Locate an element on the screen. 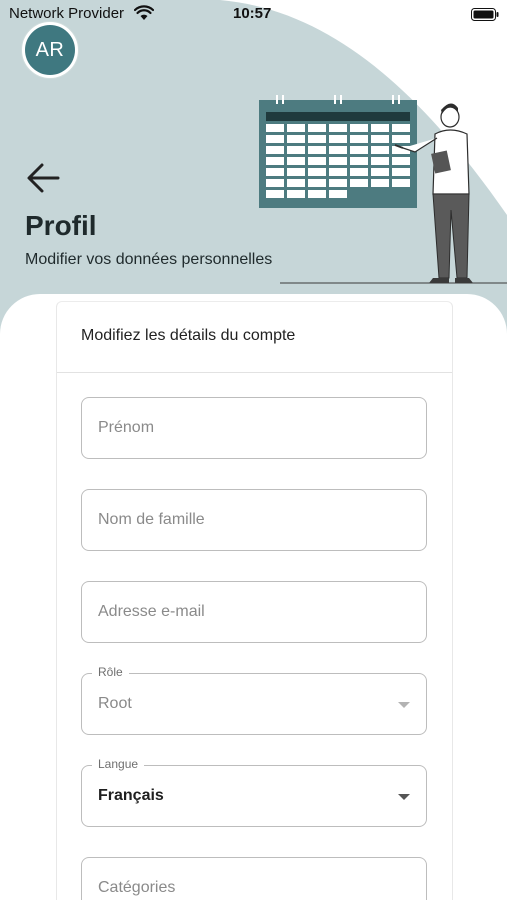 Image resolution: width=507 pixels, height=900 pixels. calendar-person-illustration is located at coordinates (383, 189).